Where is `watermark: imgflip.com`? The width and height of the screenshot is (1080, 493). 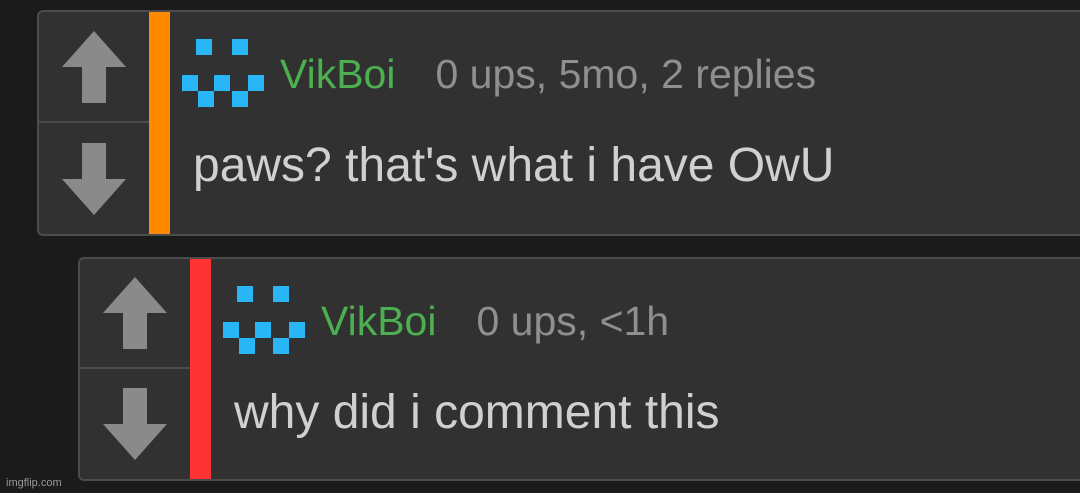 watermark: imgflip.com is located at coordinates (34, 483).